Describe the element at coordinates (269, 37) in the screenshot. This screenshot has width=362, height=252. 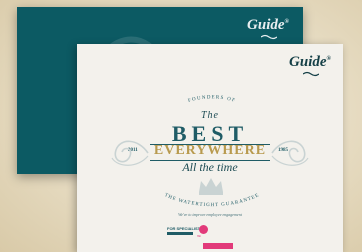
I see `leaf-flourish-icon` at that location.